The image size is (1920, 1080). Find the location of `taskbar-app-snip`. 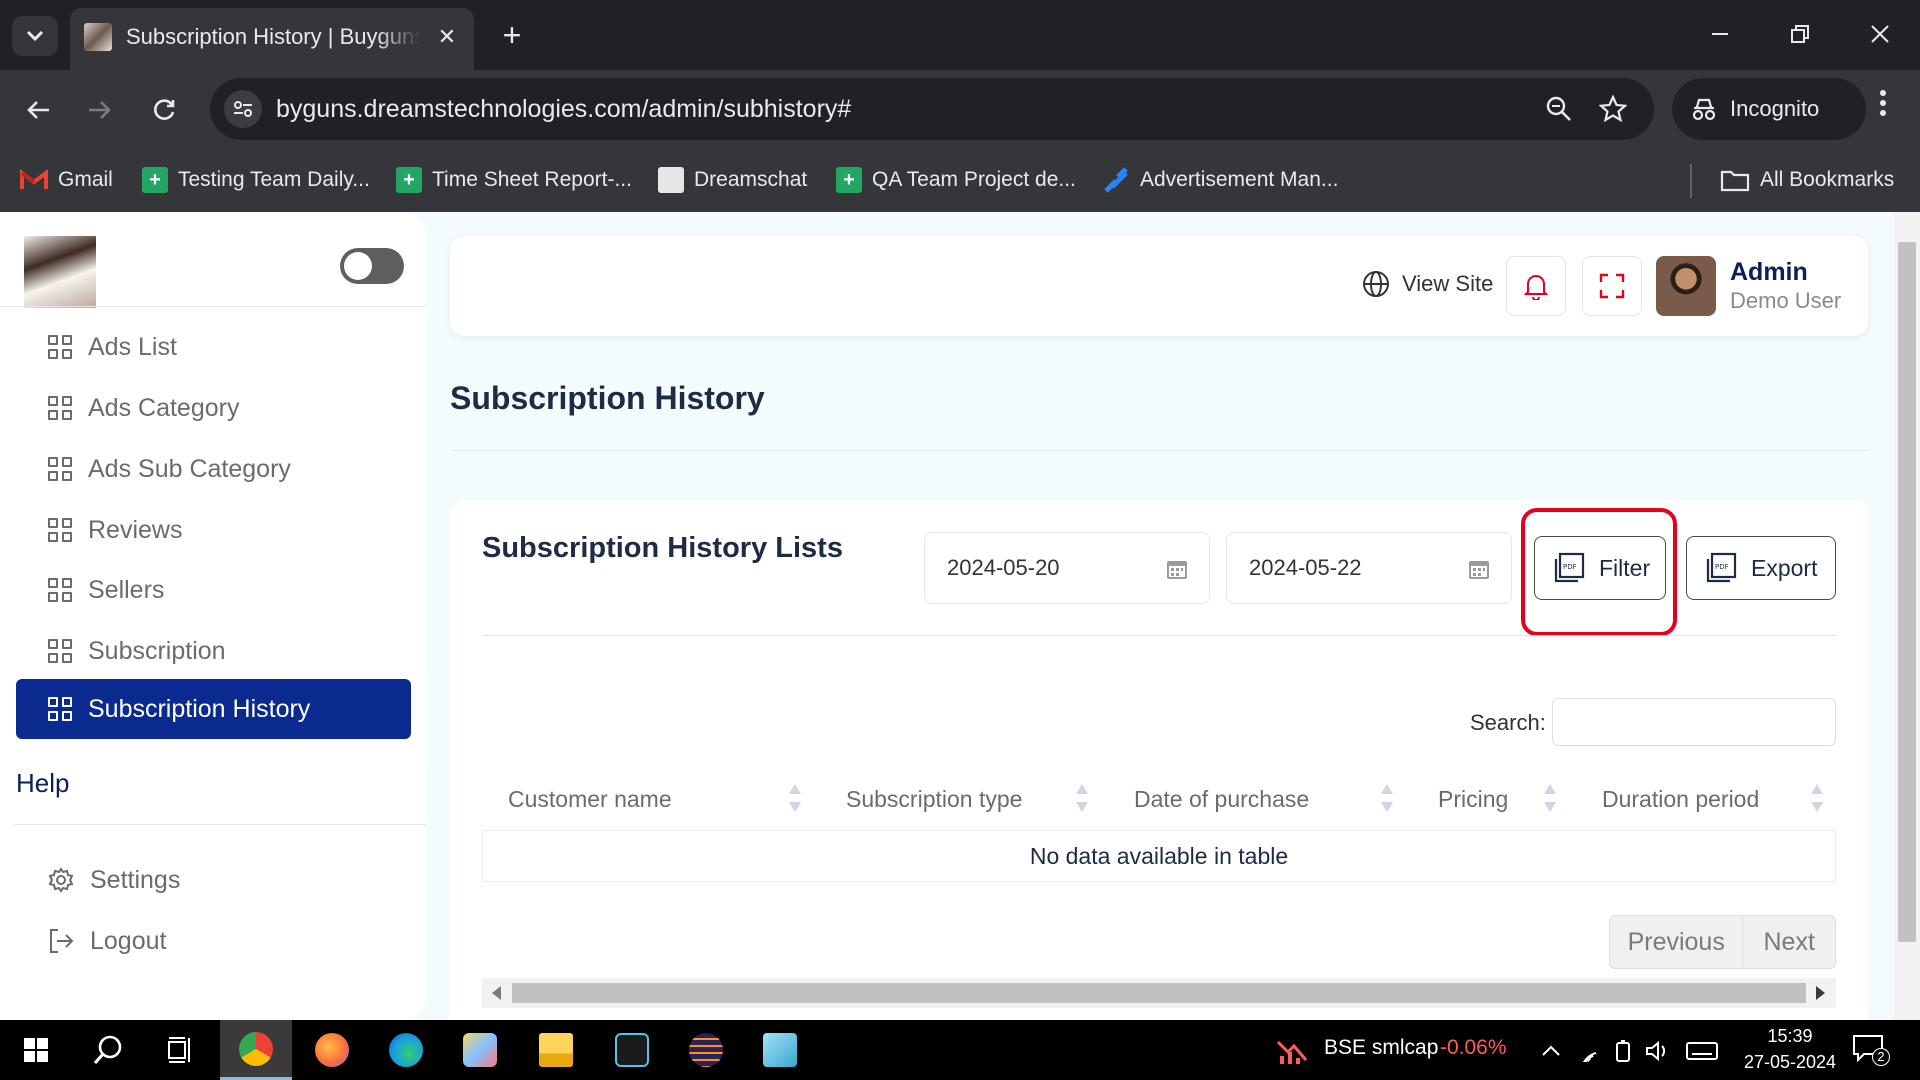

taskbar-app-snip is located at coordinates (632, 1050).